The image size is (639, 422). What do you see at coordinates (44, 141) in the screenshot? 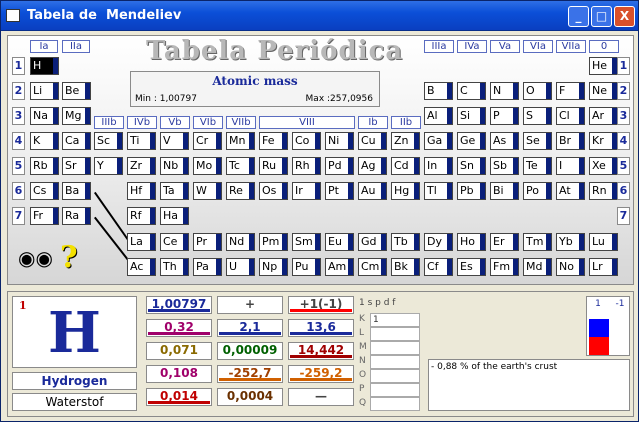
I see `element-cell-k: K` at bounding box center [44, 141].